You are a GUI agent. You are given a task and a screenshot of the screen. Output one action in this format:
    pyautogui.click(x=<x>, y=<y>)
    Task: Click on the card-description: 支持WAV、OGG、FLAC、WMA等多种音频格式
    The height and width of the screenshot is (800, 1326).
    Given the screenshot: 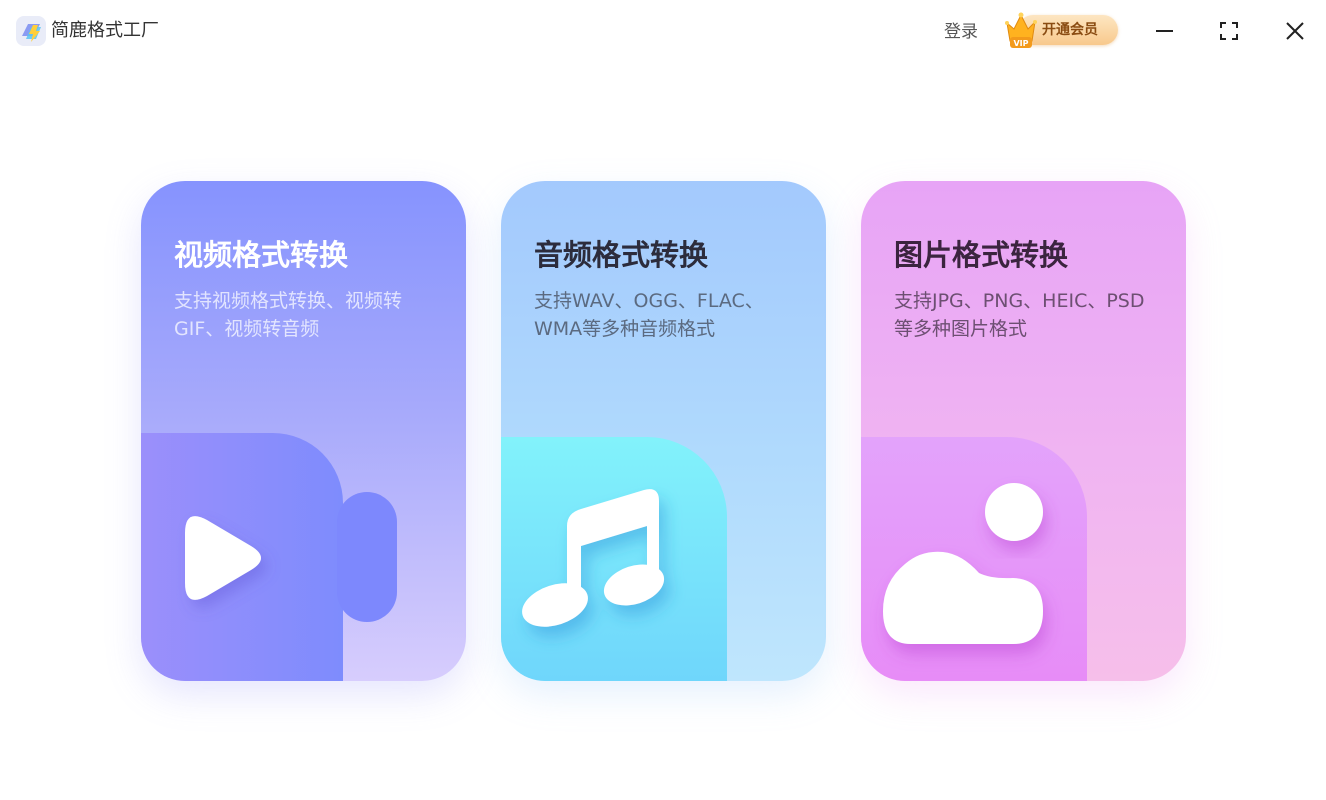 What is the action you would take?
    pyautogui.click(x=649, y=315)
    